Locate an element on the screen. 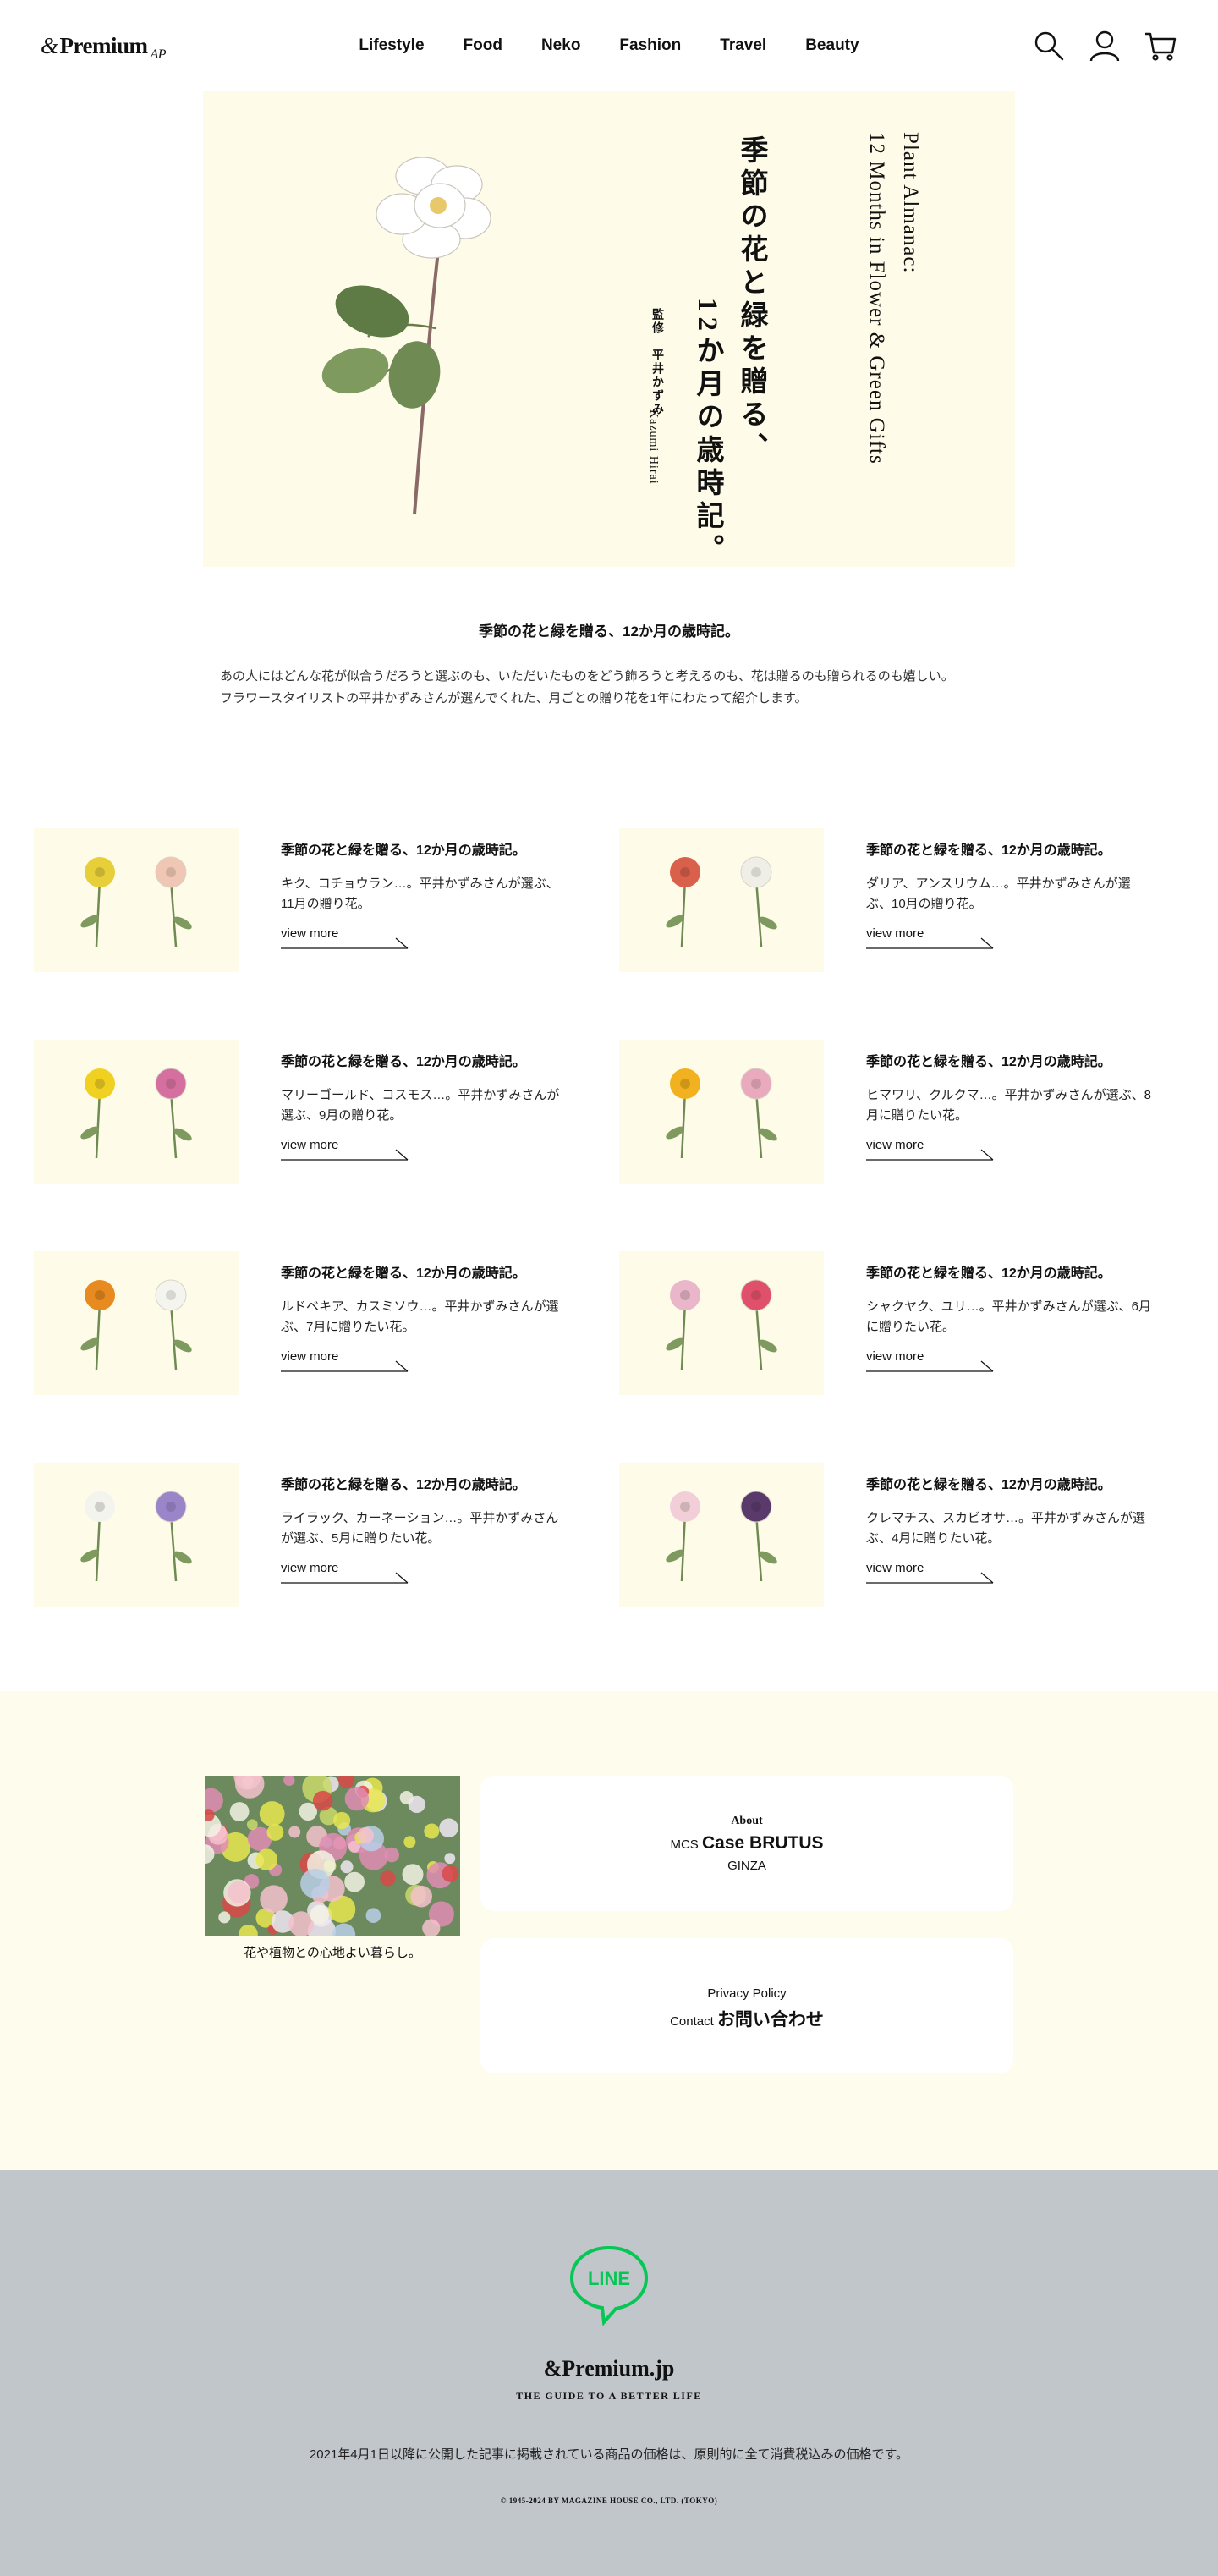  line-icon: LINE is located at coordinates (609, 2283).